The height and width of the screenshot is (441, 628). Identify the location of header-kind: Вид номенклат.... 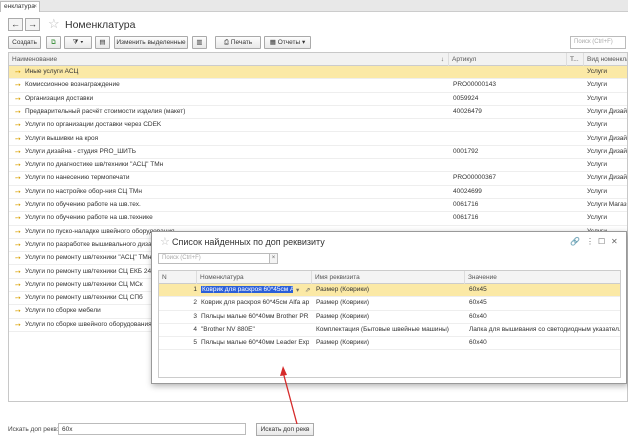
(605, 59).